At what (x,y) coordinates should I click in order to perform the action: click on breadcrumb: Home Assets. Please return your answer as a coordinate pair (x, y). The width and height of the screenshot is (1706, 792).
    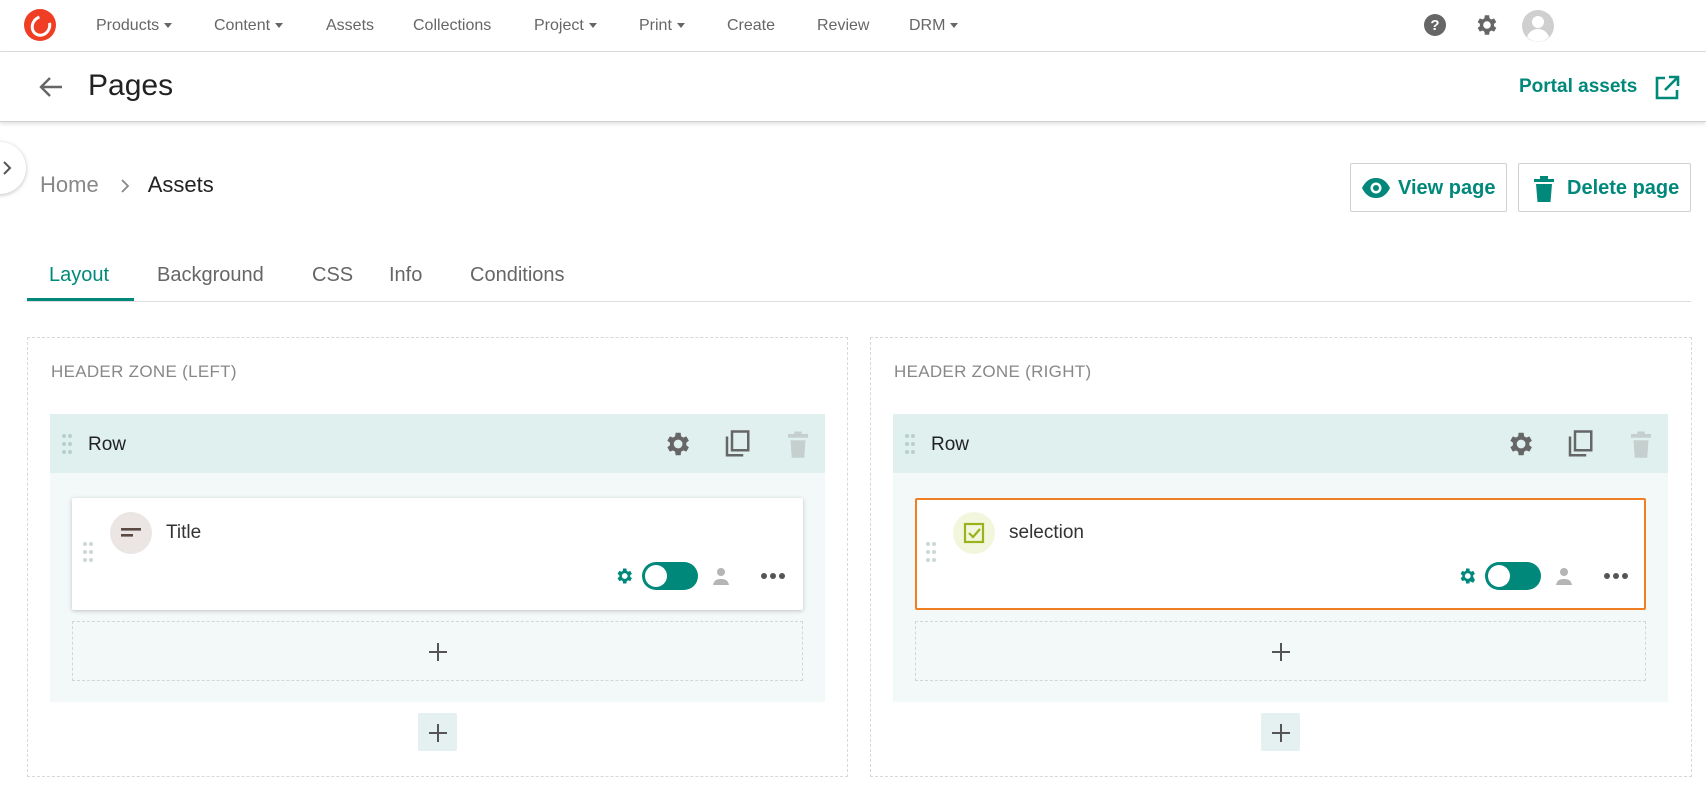
    Looking at the image, I should click on (127, 185).